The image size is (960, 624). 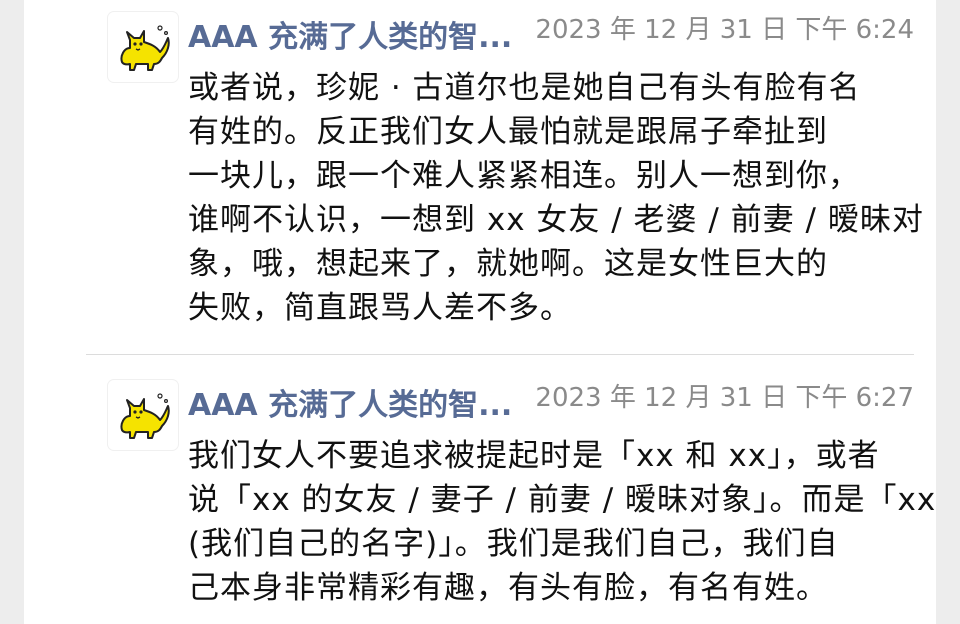 I want to click on message-line: 失败，简直跟骂人差不多。, so click(x=380, y=308).